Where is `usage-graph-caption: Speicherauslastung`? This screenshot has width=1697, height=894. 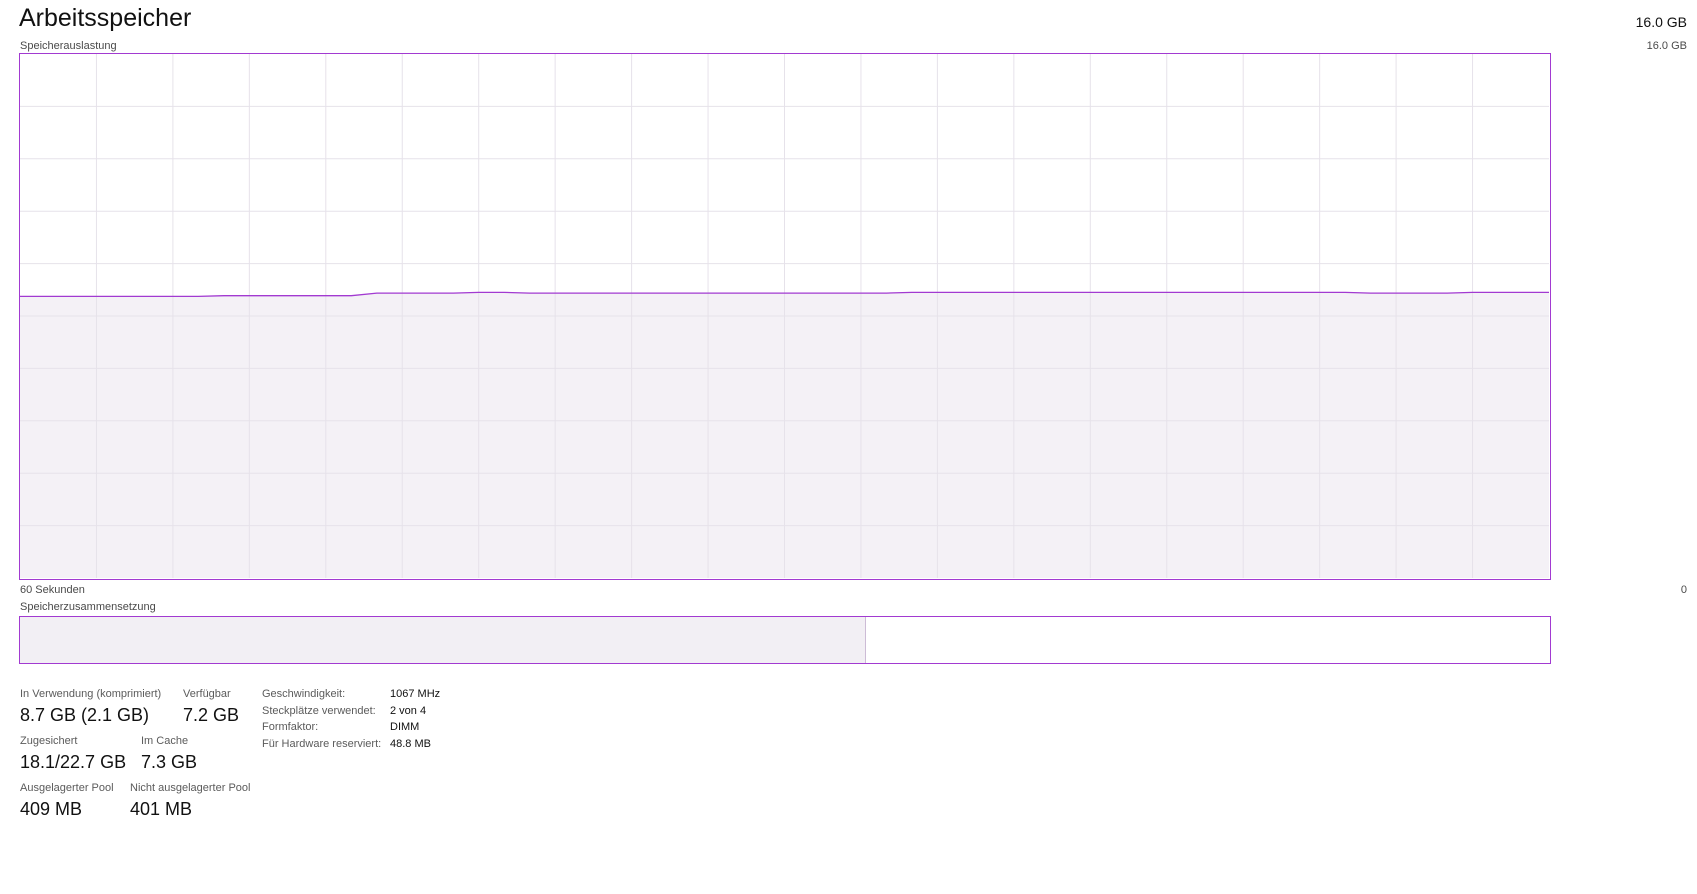 usage-graph-caption: Speicherauslastung is located at coordinates (68, 46).